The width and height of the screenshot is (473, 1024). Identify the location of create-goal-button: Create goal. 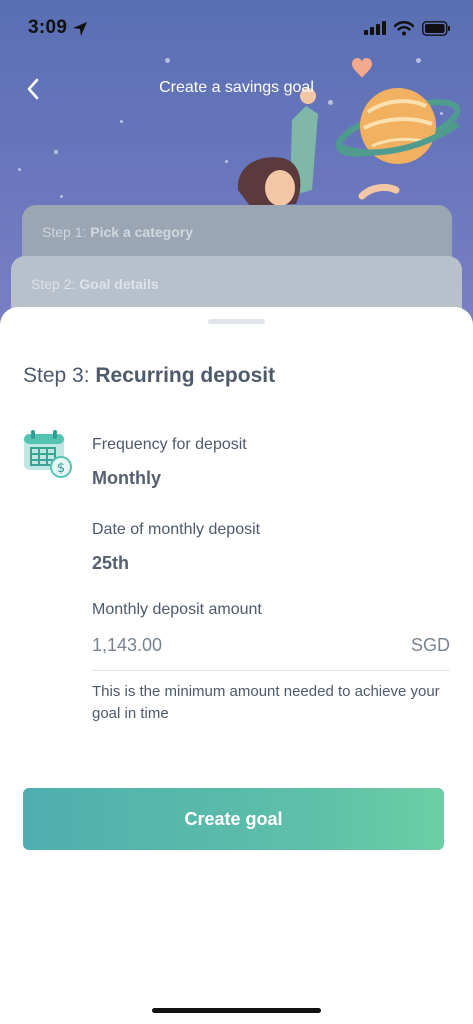
(233, 819).